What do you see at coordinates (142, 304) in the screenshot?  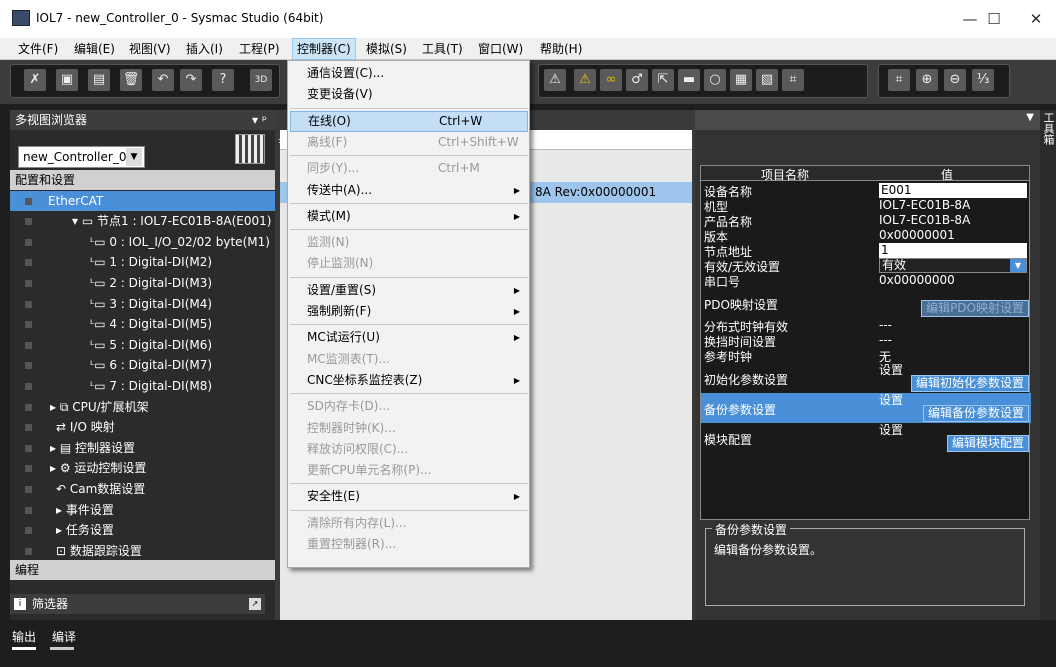 I see `tree-item: ᴸ▭ 3 : Digital-DI(M4)` at bounding box center [142, 304].